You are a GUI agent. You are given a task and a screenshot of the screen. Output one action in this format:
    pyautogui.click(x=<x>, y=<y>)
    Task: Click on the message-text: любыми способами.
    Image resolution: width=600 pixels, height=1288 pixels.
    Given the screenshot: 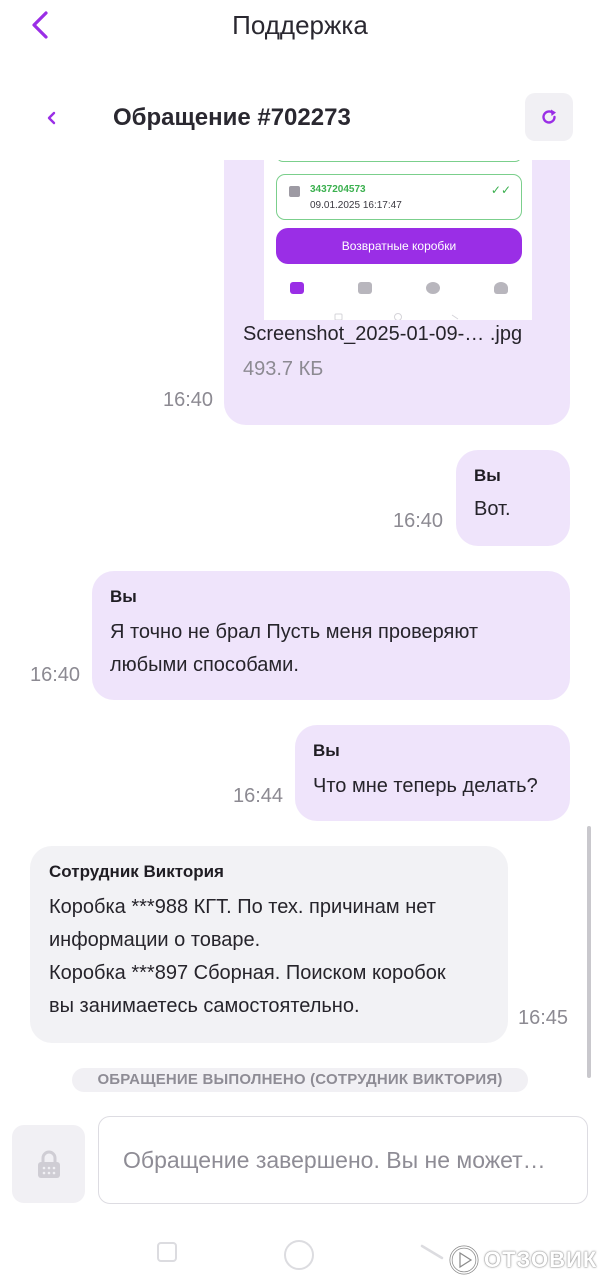 What is the action you would take?
    pyautogui.click(x=204, y=665)
    